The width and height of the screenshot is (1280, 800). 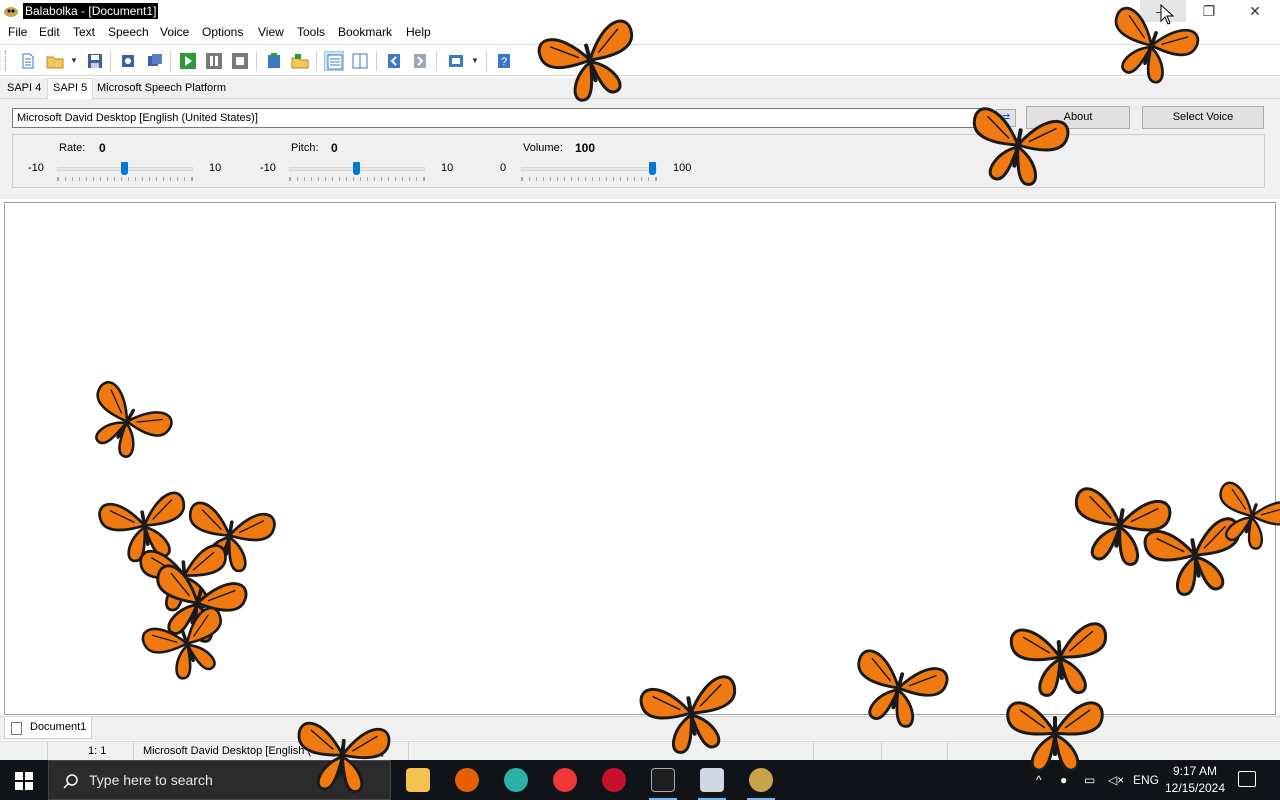 What do you see at coordinates (70, 88) in the screenshot?
I see `tab-sapi5: SAPI 5` at bounding box center [70, 88].